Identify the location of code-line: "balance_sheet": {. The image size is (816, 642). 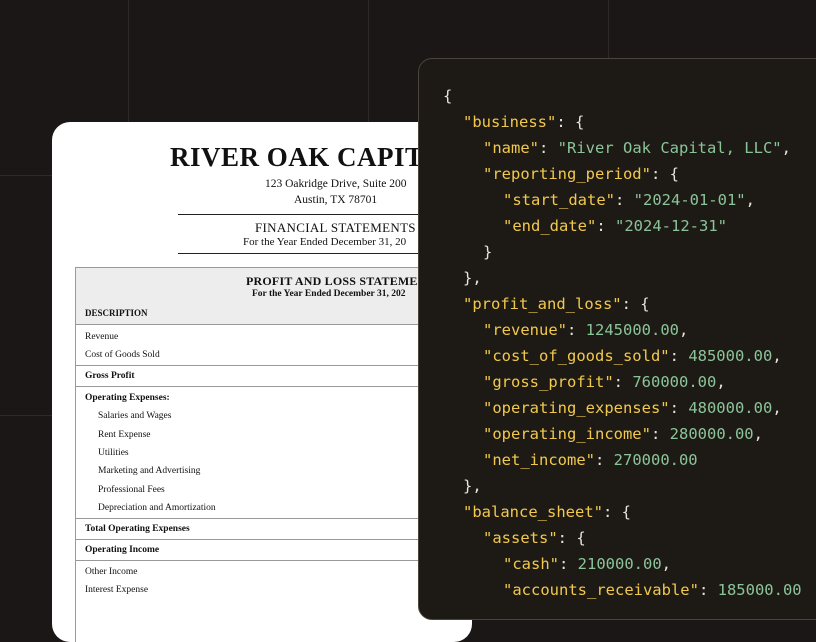
(547, 512).